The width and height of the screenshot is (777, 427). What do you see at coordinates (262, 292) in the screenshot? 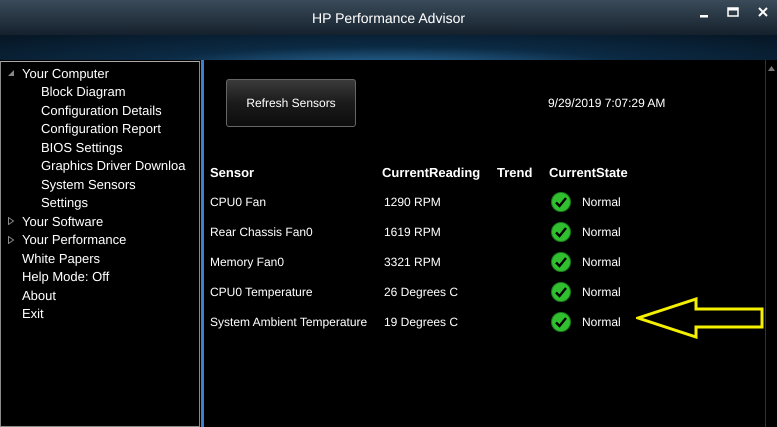
I see `table-cell-text: CPU0 Temperature` at bounding box center [262, 292].